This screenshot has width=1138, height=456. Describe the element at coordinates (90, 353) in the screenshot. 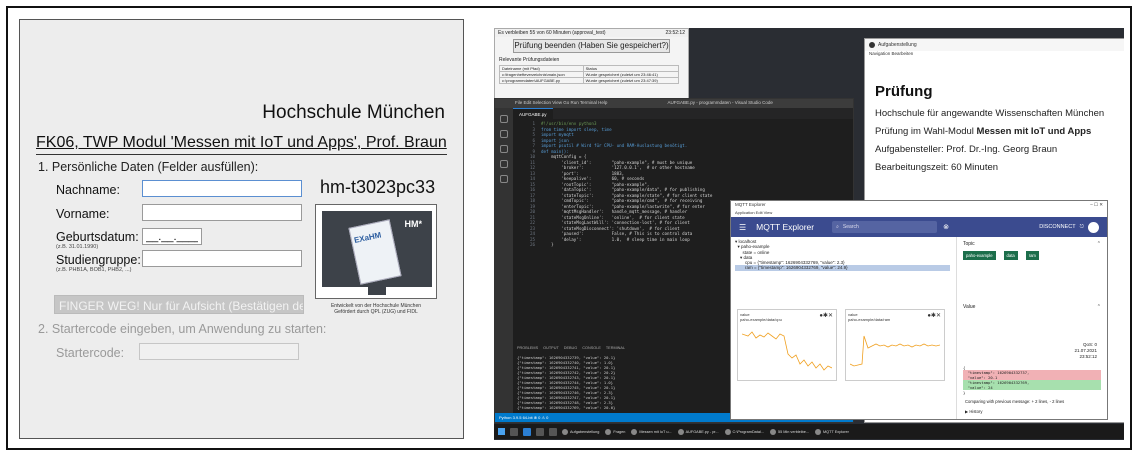

I see `startercode-label: Startercode:` at that location.